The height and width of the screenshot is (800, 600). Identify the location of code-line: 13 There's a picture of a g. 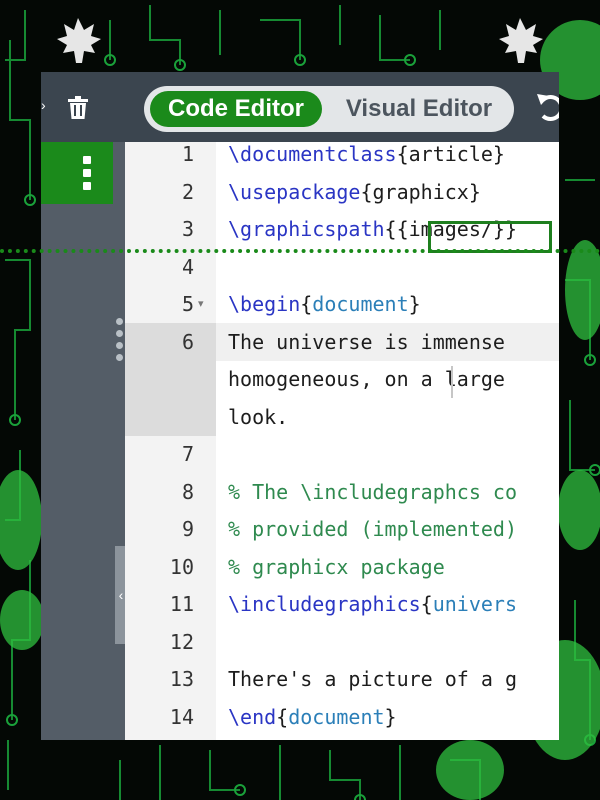
(342, 680).